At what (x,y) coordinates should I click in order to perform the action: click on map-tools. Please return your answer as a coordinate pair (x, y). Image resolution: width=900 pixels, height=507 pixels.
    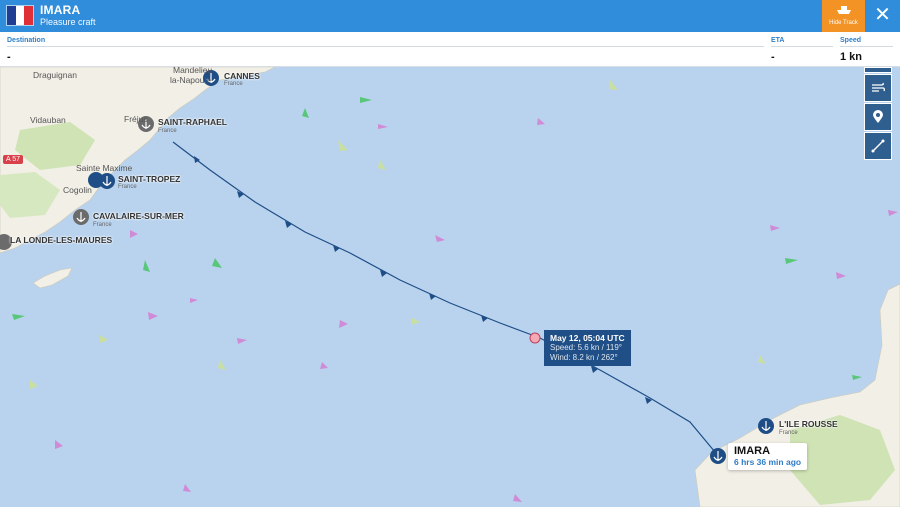
    Looking at the image, I should click on (878, 114).